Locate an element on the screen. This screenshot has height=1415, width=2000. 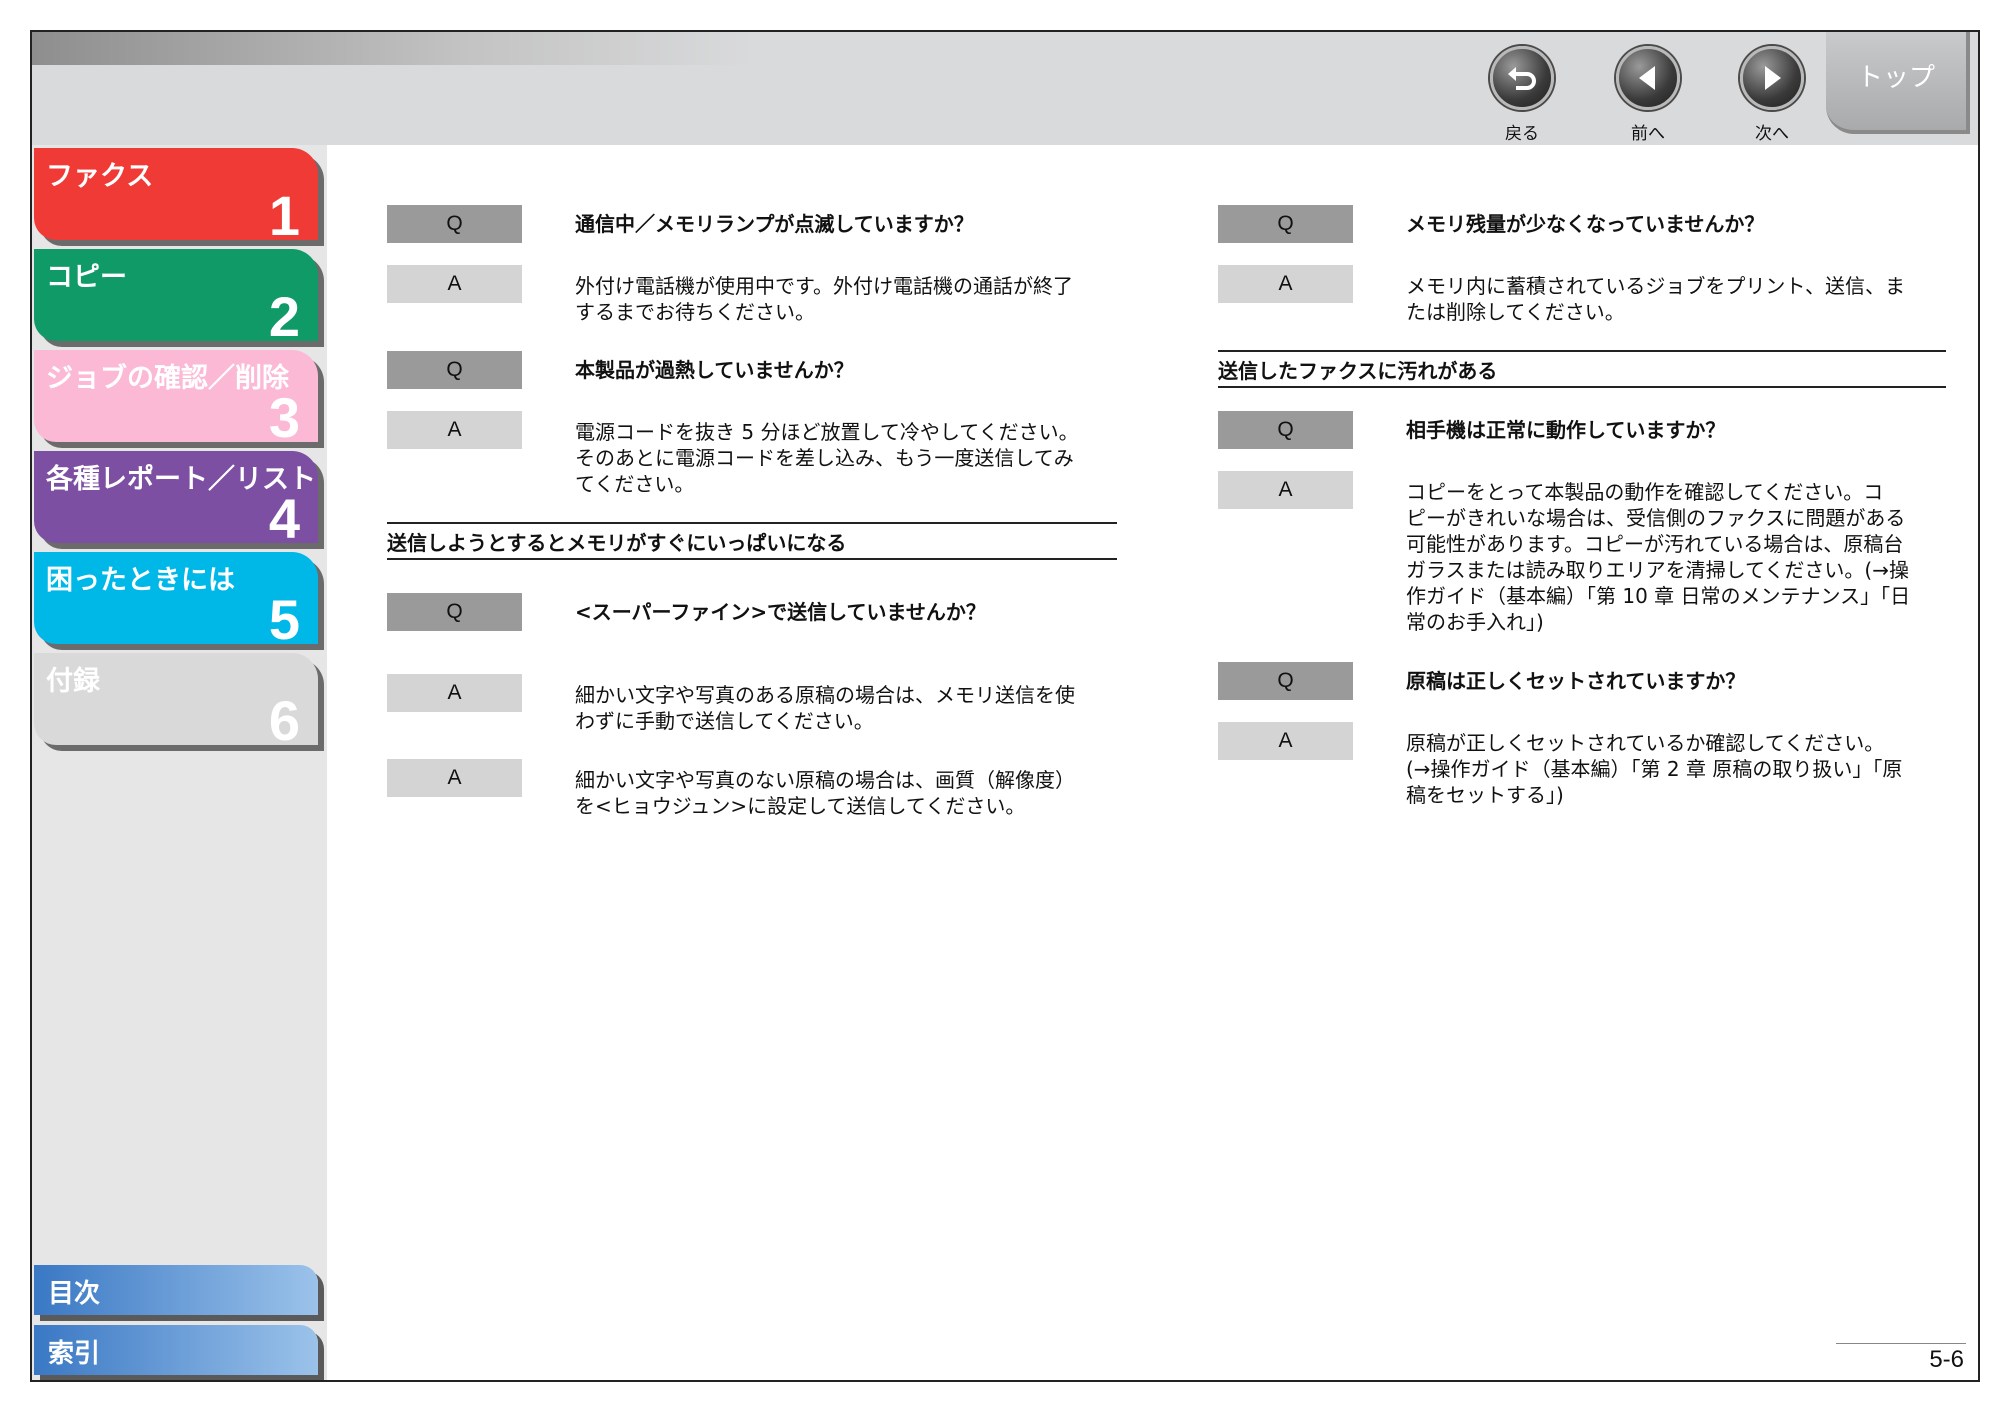
page-number-rule is located at coordinates (1901, 1343).